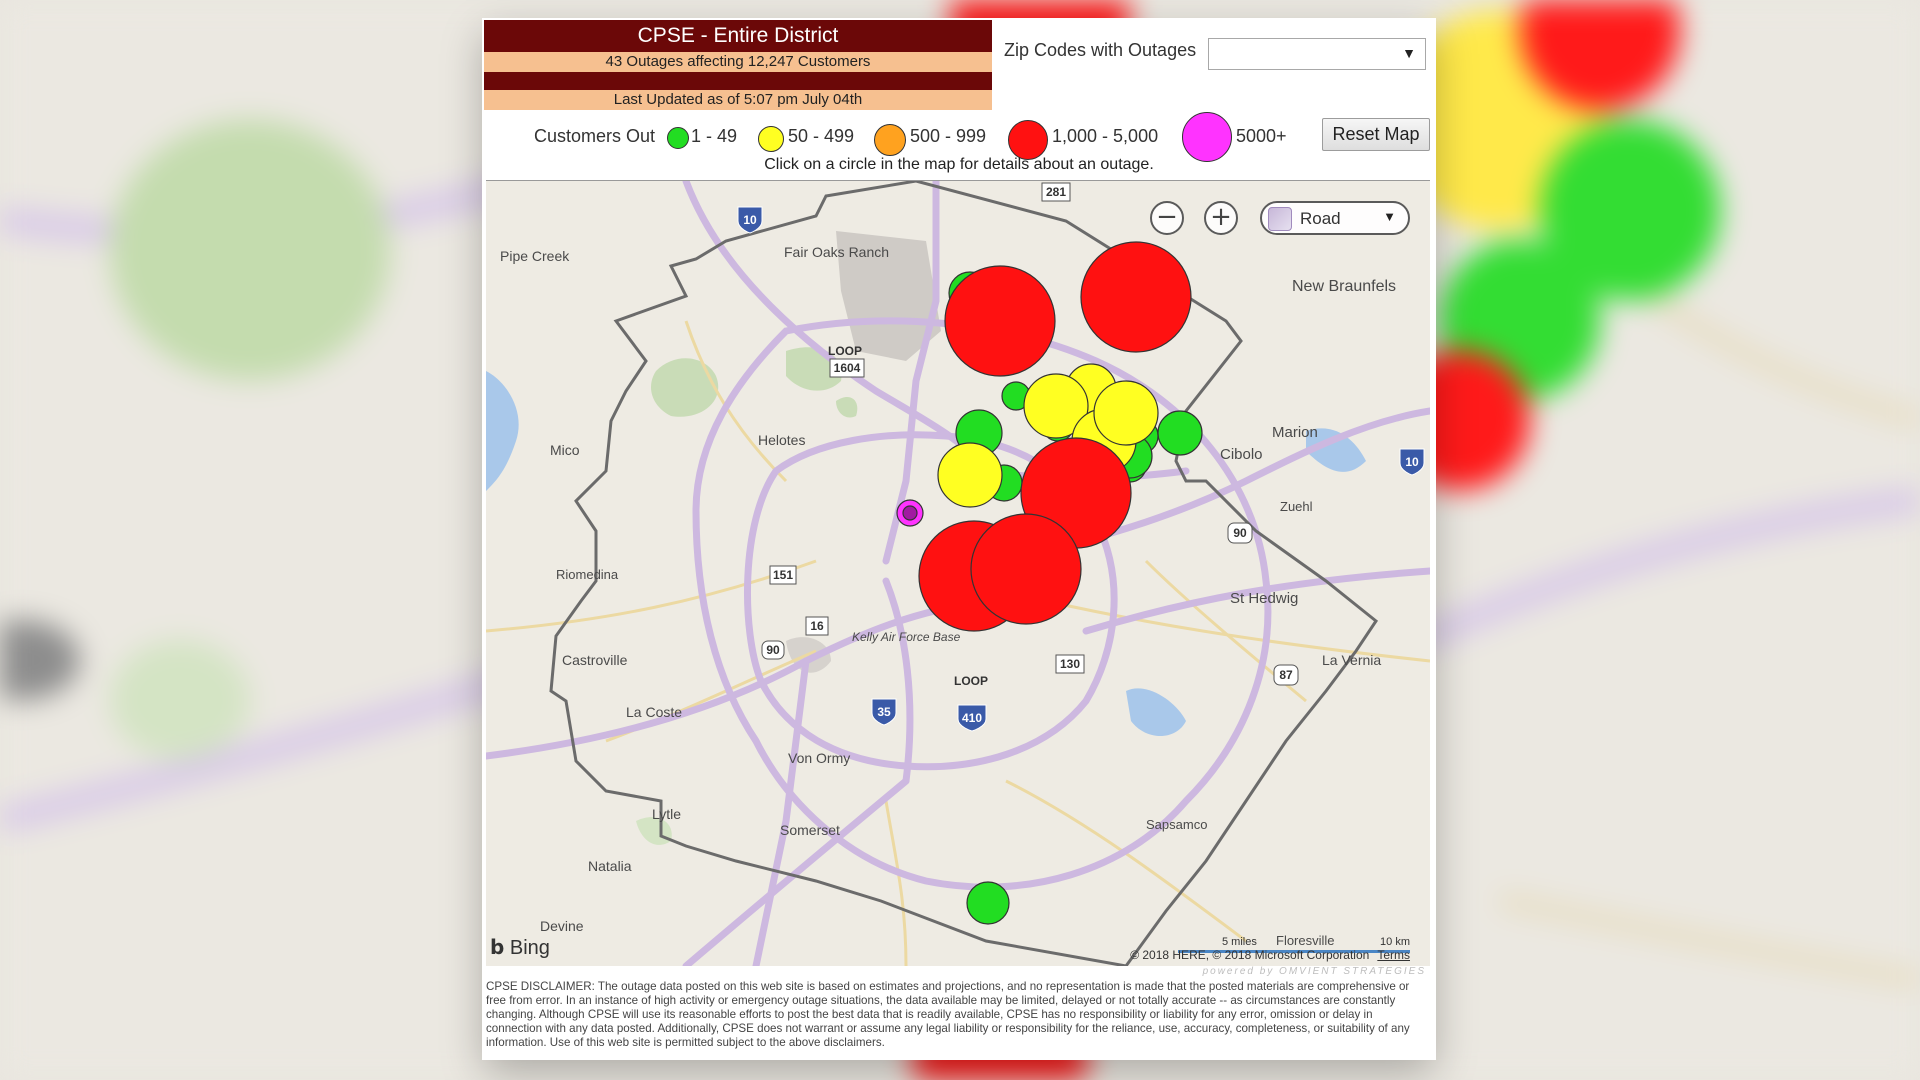  I want to click on outage-marker-magenta-center, so click(910, 513).